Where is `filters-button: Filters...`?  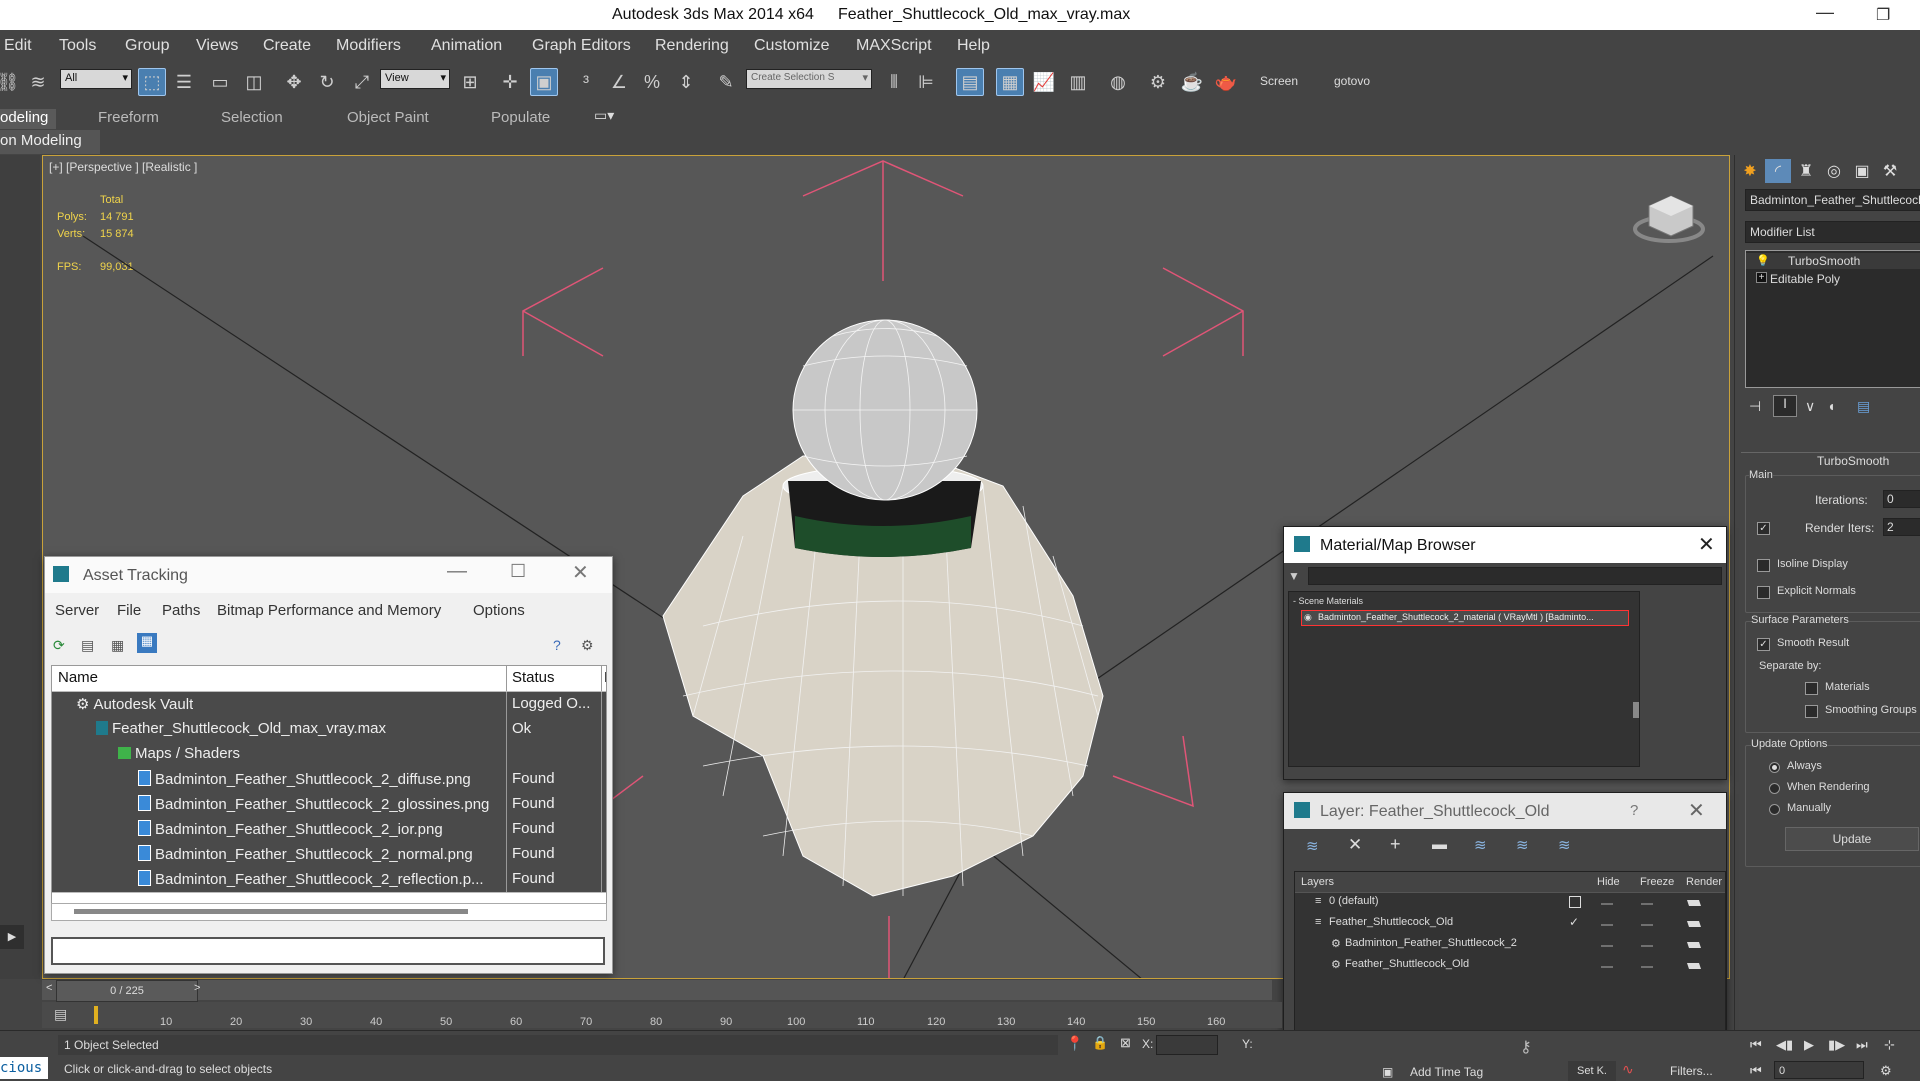 filters-button: Filters... is located at coordinates (1691, 1071).